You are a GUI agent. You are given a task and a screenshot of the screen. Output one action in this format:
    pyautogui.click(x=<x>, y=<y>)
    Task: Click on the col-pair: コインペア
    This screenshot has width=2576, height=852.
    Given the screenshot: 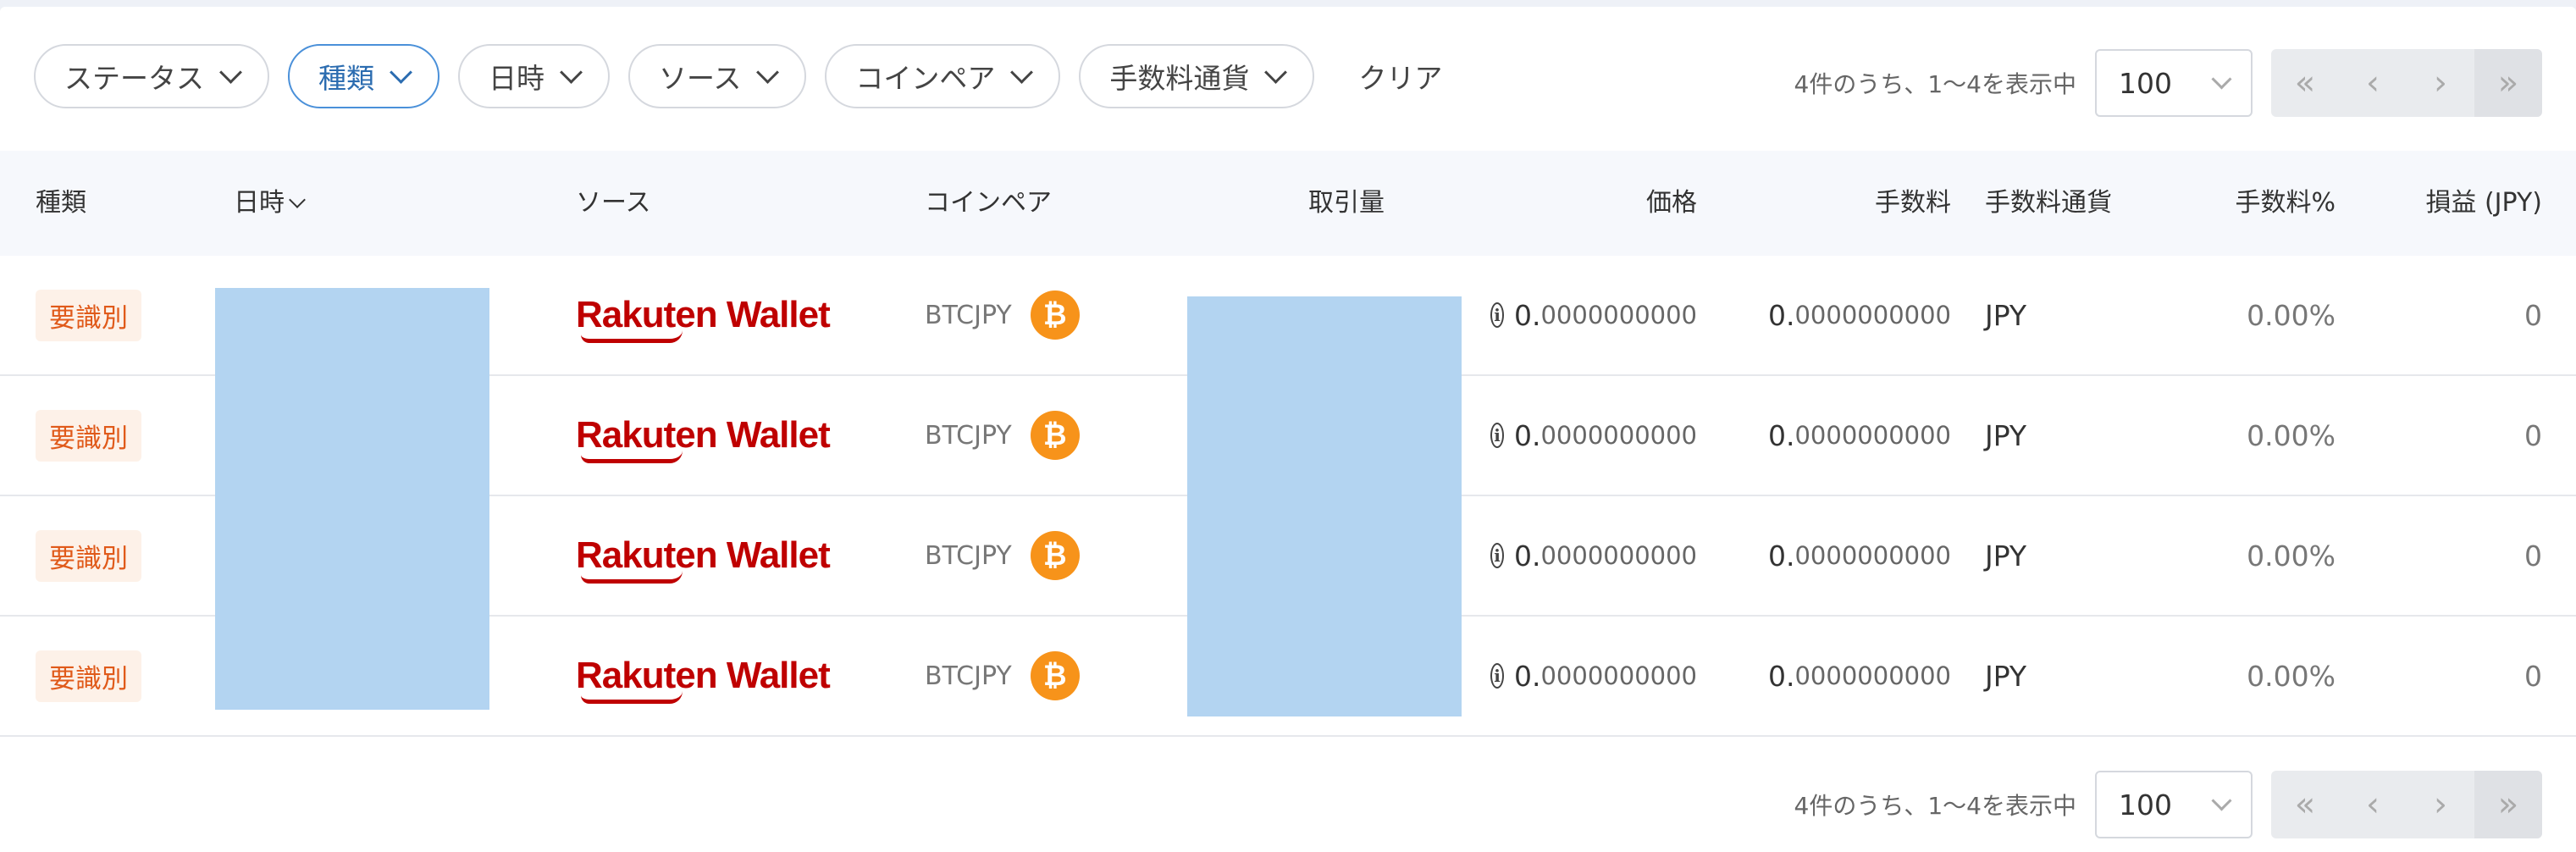 What is the action you would take?
    pyautogui.click(x=988, y=204)
    